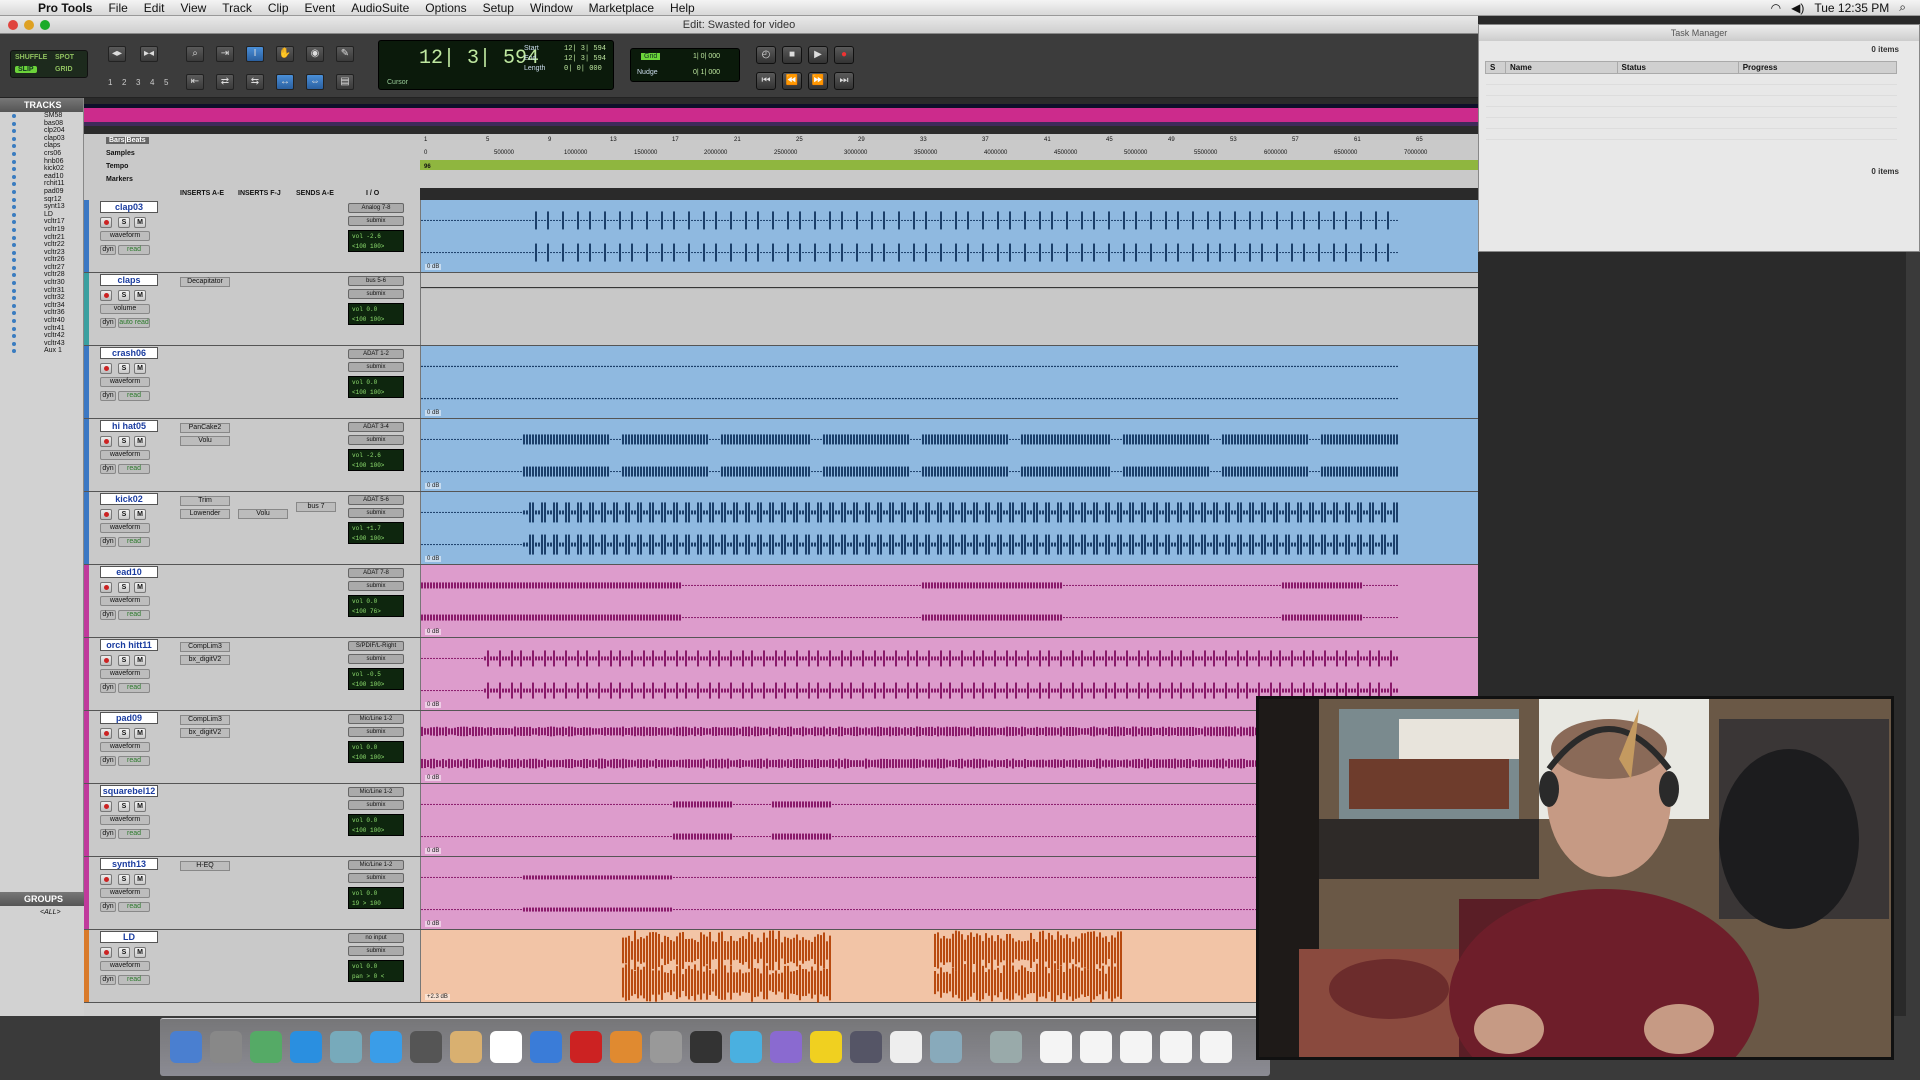 This screenshot has height=1080, width=1920. Describe the element at coordinates (255, 54) in the screenshot. I see `selector-tool-icon: I` at that location.